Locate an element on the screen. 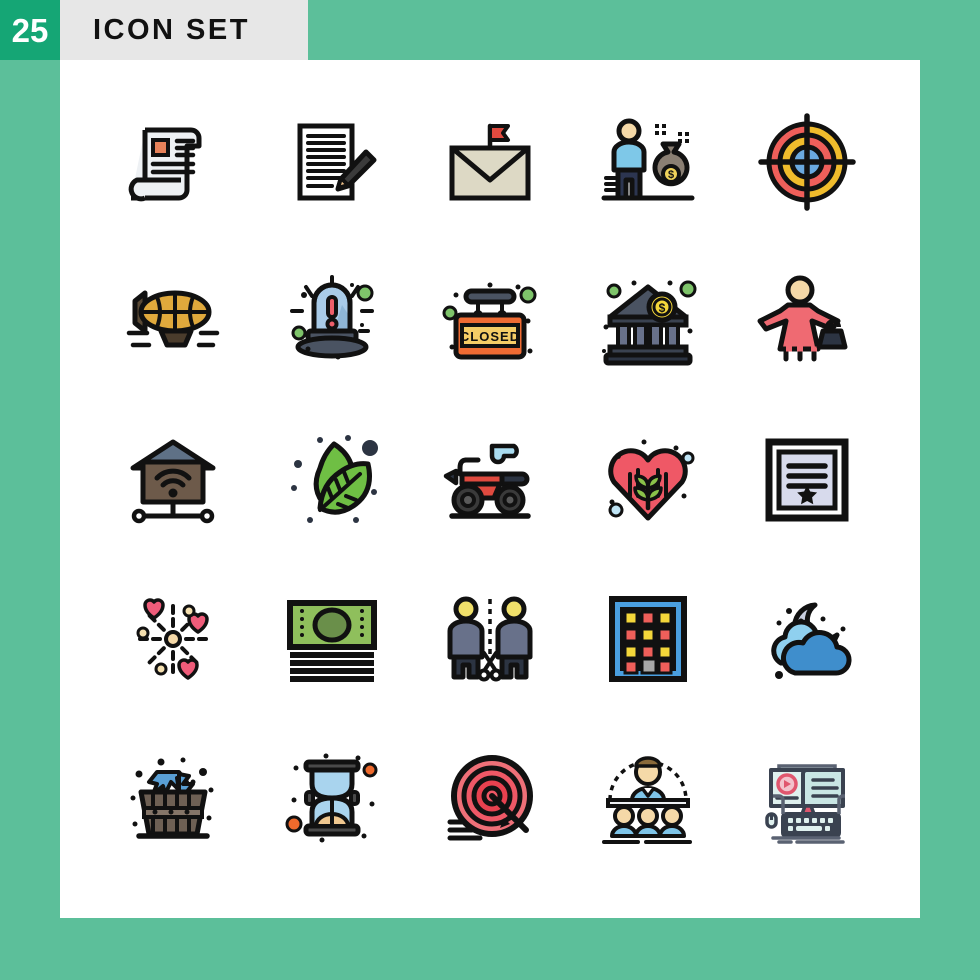 This screenshot has width=980, height=980. page-title: Icon Set is located at coordinates (171, 29).